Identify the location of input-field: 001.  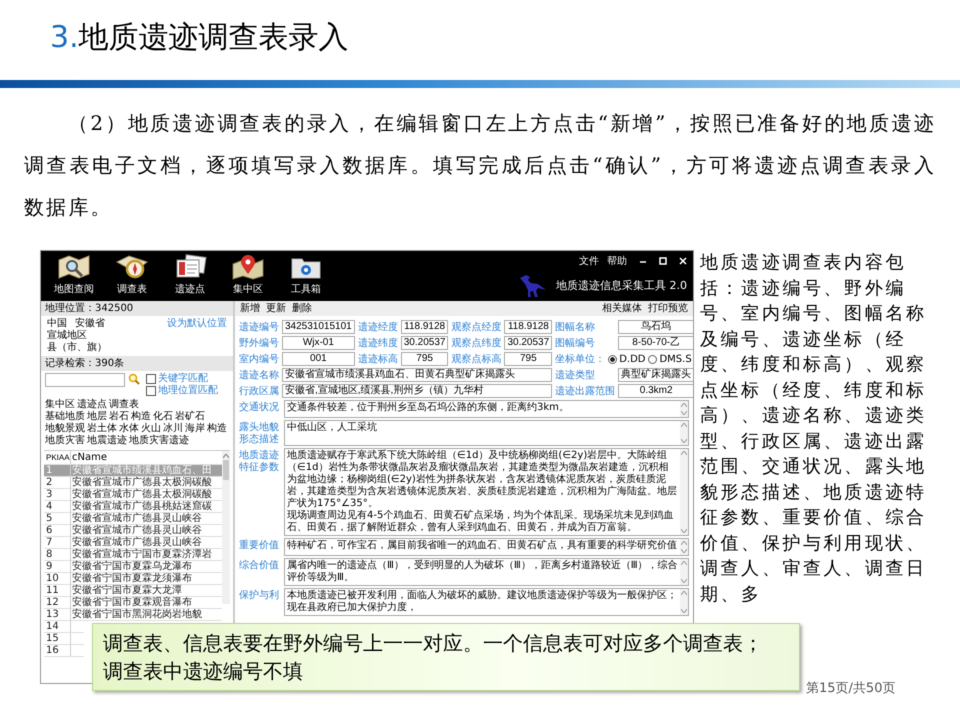
(318, 359).